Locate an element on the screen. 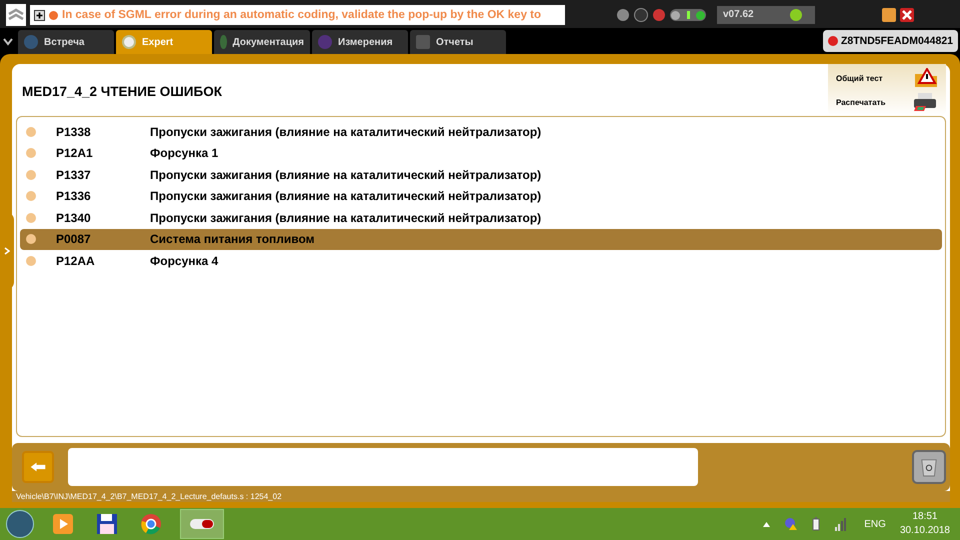  fault-row: P1340 Пропуски зажигания (влияние на каталитический нейтрализатор) is located at coordinates (481, 217).